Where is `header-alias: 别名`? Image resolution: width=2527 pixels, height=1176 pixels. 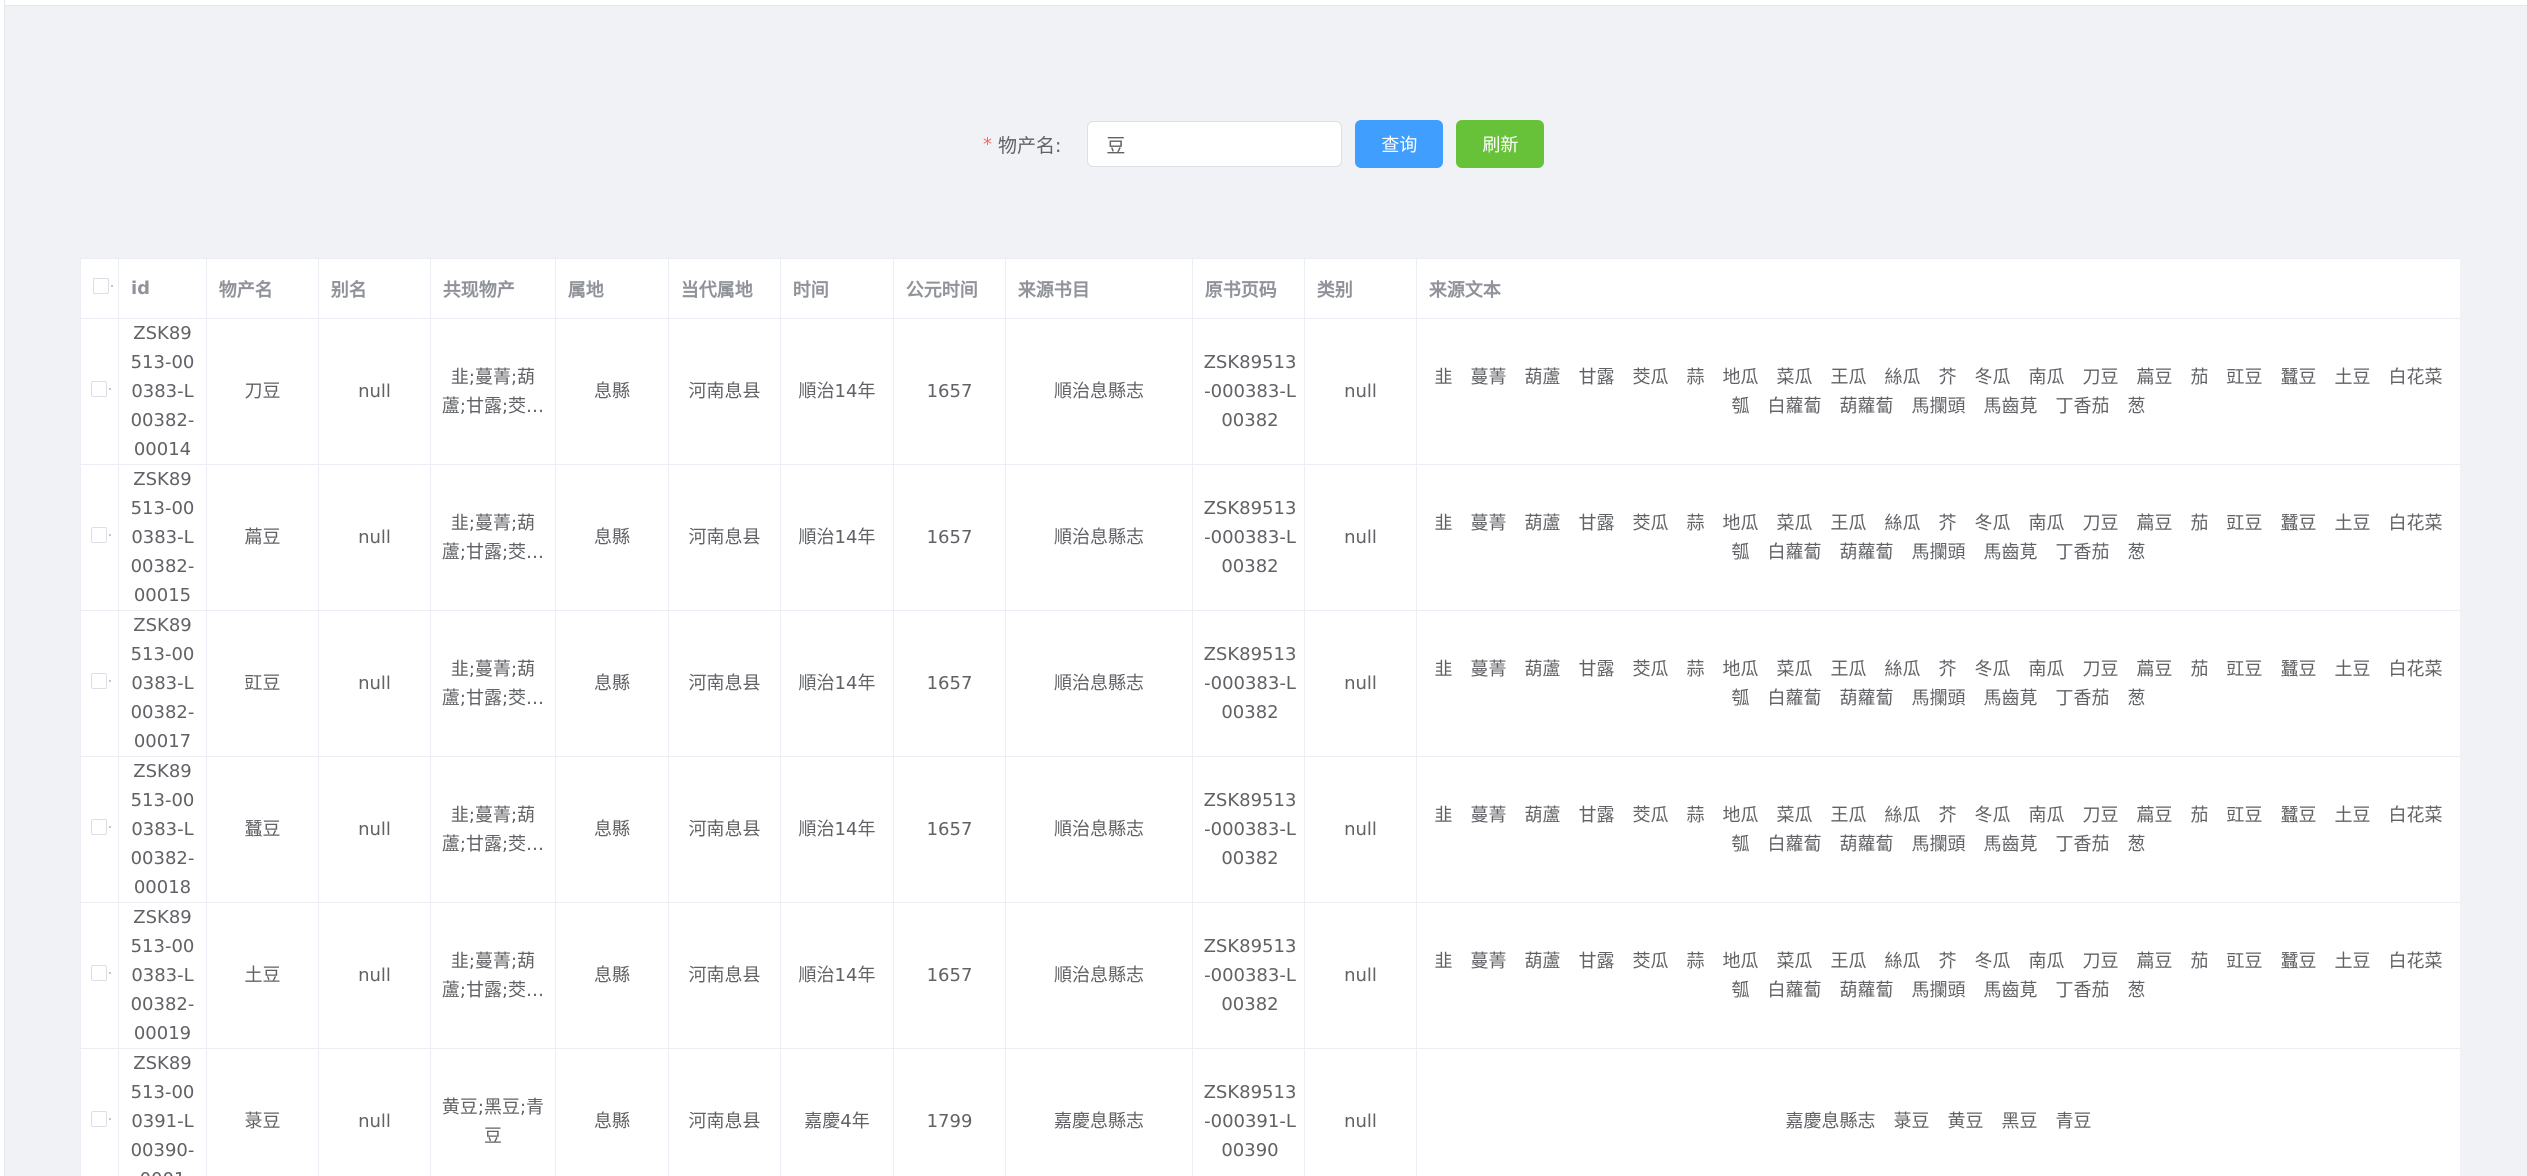 header-alias: 别名 is located at coordinates (374, 288).